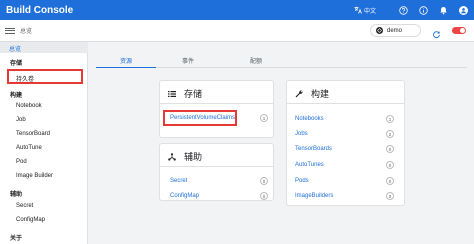  Describe the element at coordinates (423, 10) in the screenshot. I see `info-icon` at that location.